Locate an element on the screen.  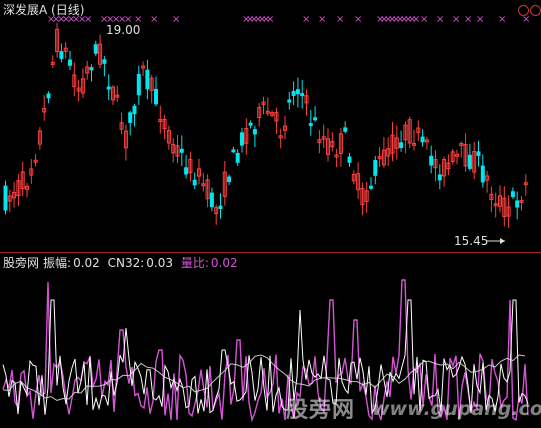
watermark-text: 股旁网 is located at coordinates (321, 410).